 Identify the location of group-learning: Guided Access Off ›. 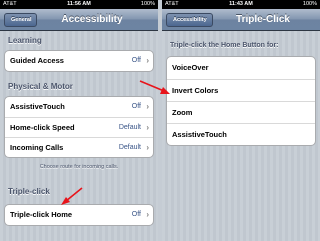
(79, 61).